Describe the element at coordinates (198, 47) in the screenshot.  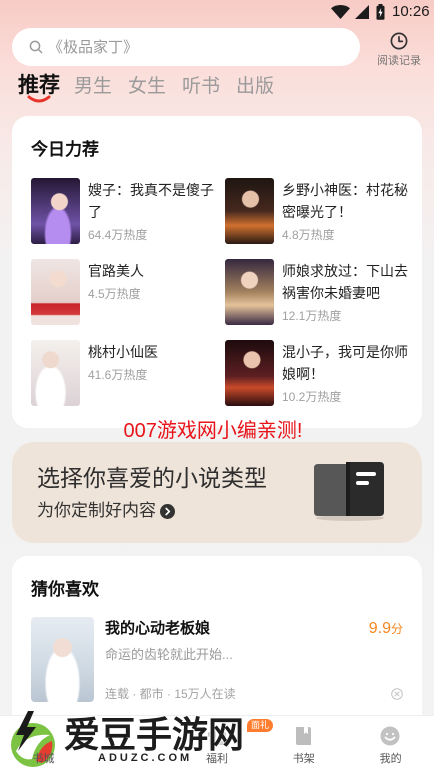
I see `search-input` at that location.